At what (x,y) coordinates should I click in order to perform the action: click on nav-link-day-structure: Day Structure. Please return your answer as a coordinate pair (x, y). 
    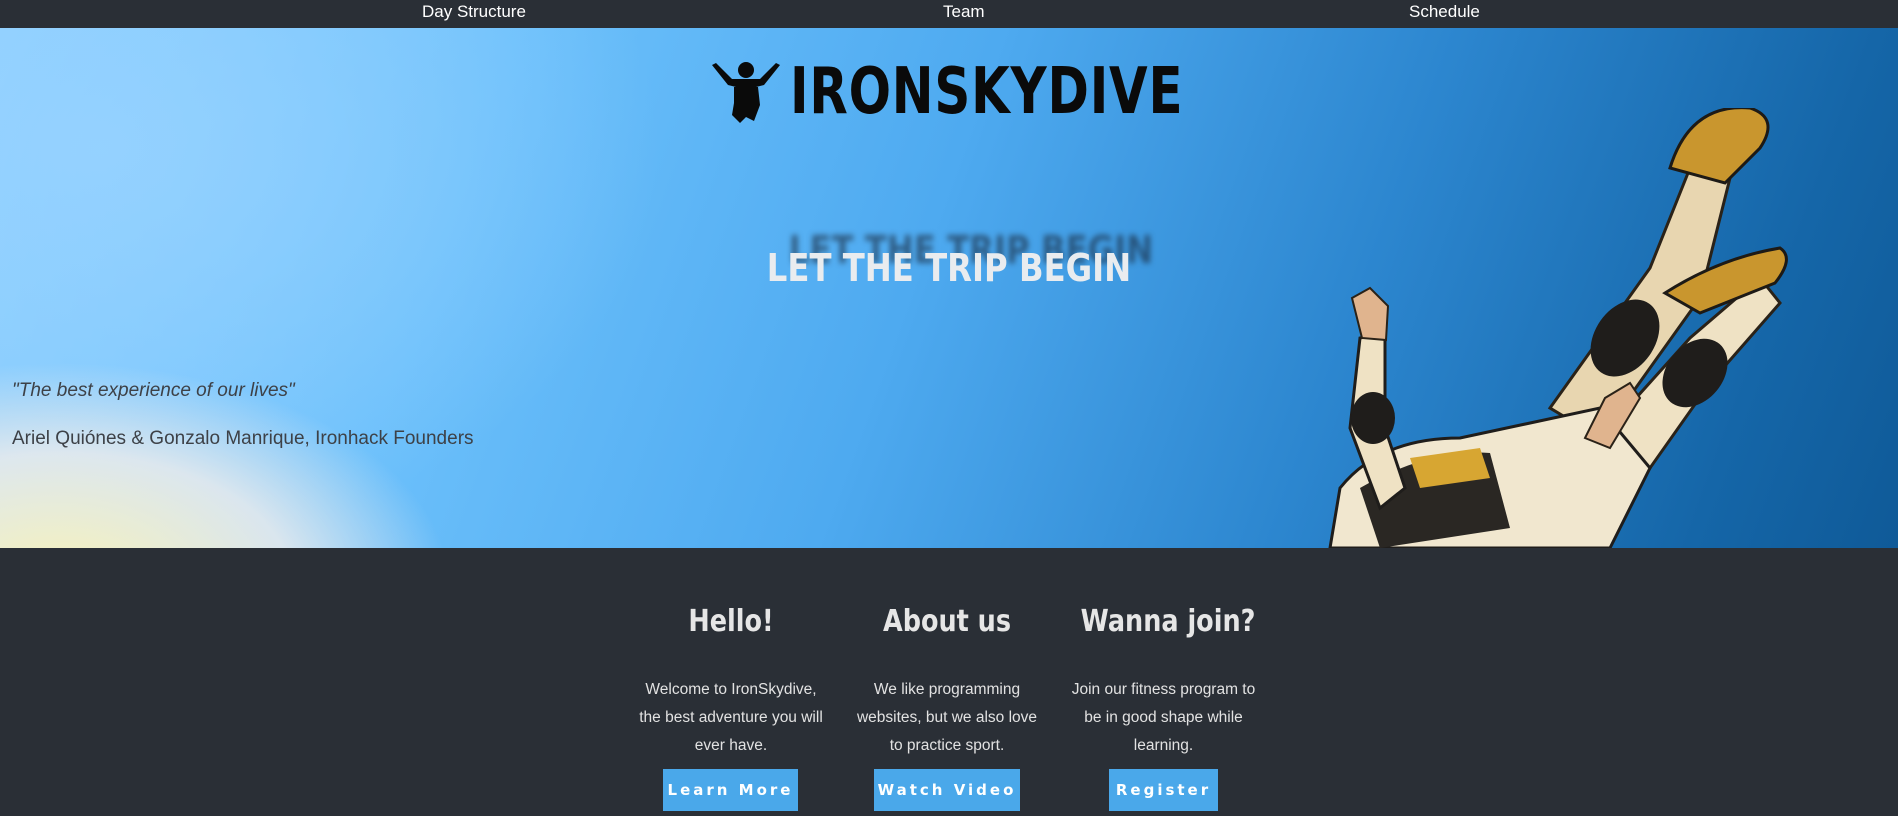
    Looking at the image, I should click on (474, 12).